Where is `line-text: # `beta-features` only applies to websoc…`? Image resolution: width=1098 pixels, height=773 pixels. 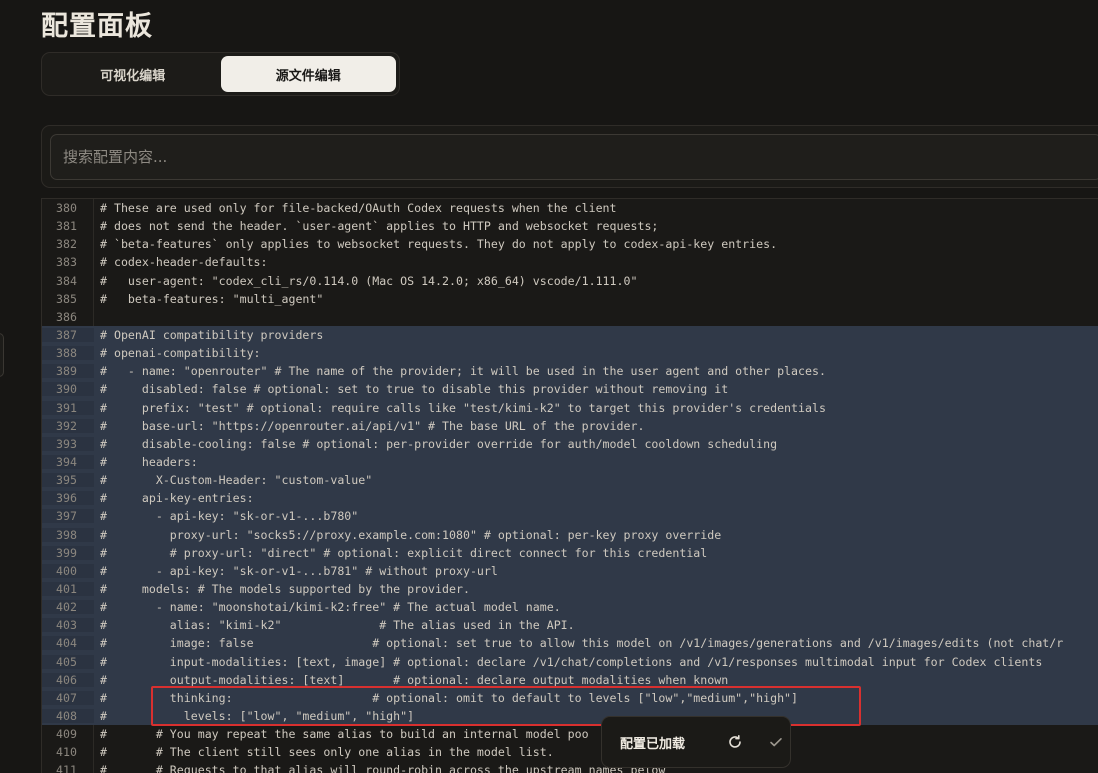 line-text: # `beta-features` only applies to websoc… is located at coordinates (439, 244).